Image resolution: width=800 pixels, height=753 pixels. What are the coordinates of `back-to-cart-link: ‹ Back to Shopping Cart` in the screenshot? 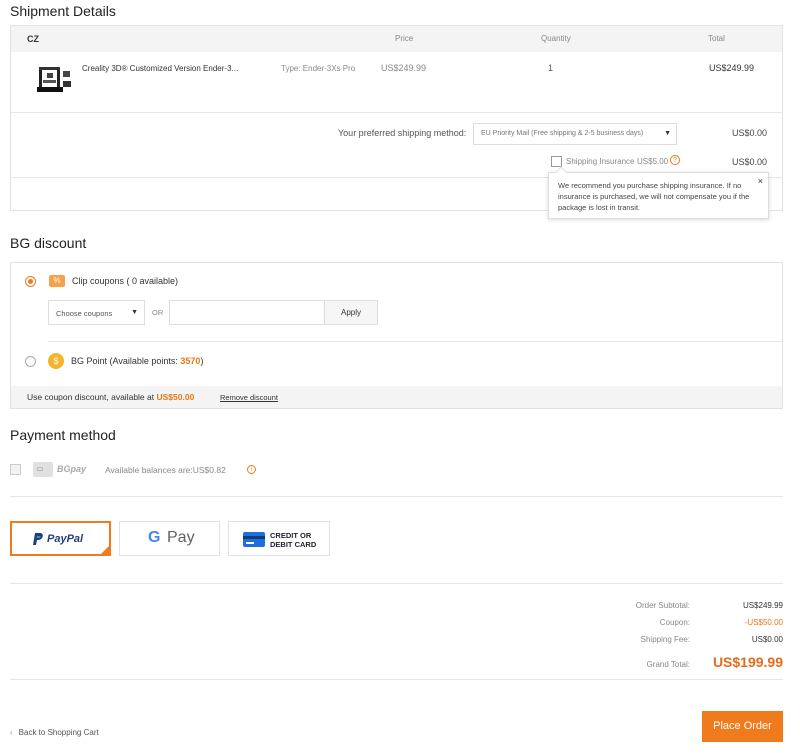 It's located at (54, 732).